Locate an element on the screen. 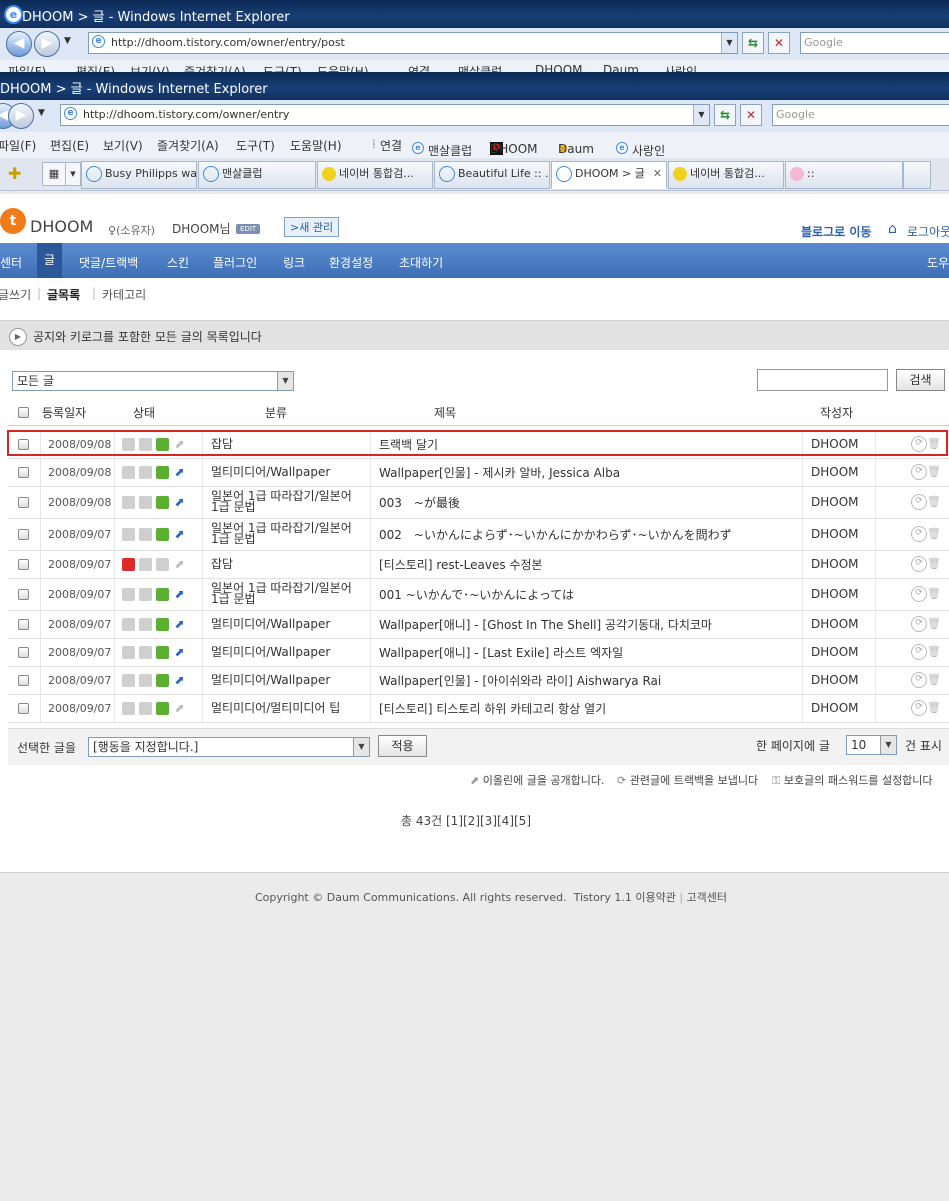  subnav-write: 글쓰기 is located at coordinates (15, 294).